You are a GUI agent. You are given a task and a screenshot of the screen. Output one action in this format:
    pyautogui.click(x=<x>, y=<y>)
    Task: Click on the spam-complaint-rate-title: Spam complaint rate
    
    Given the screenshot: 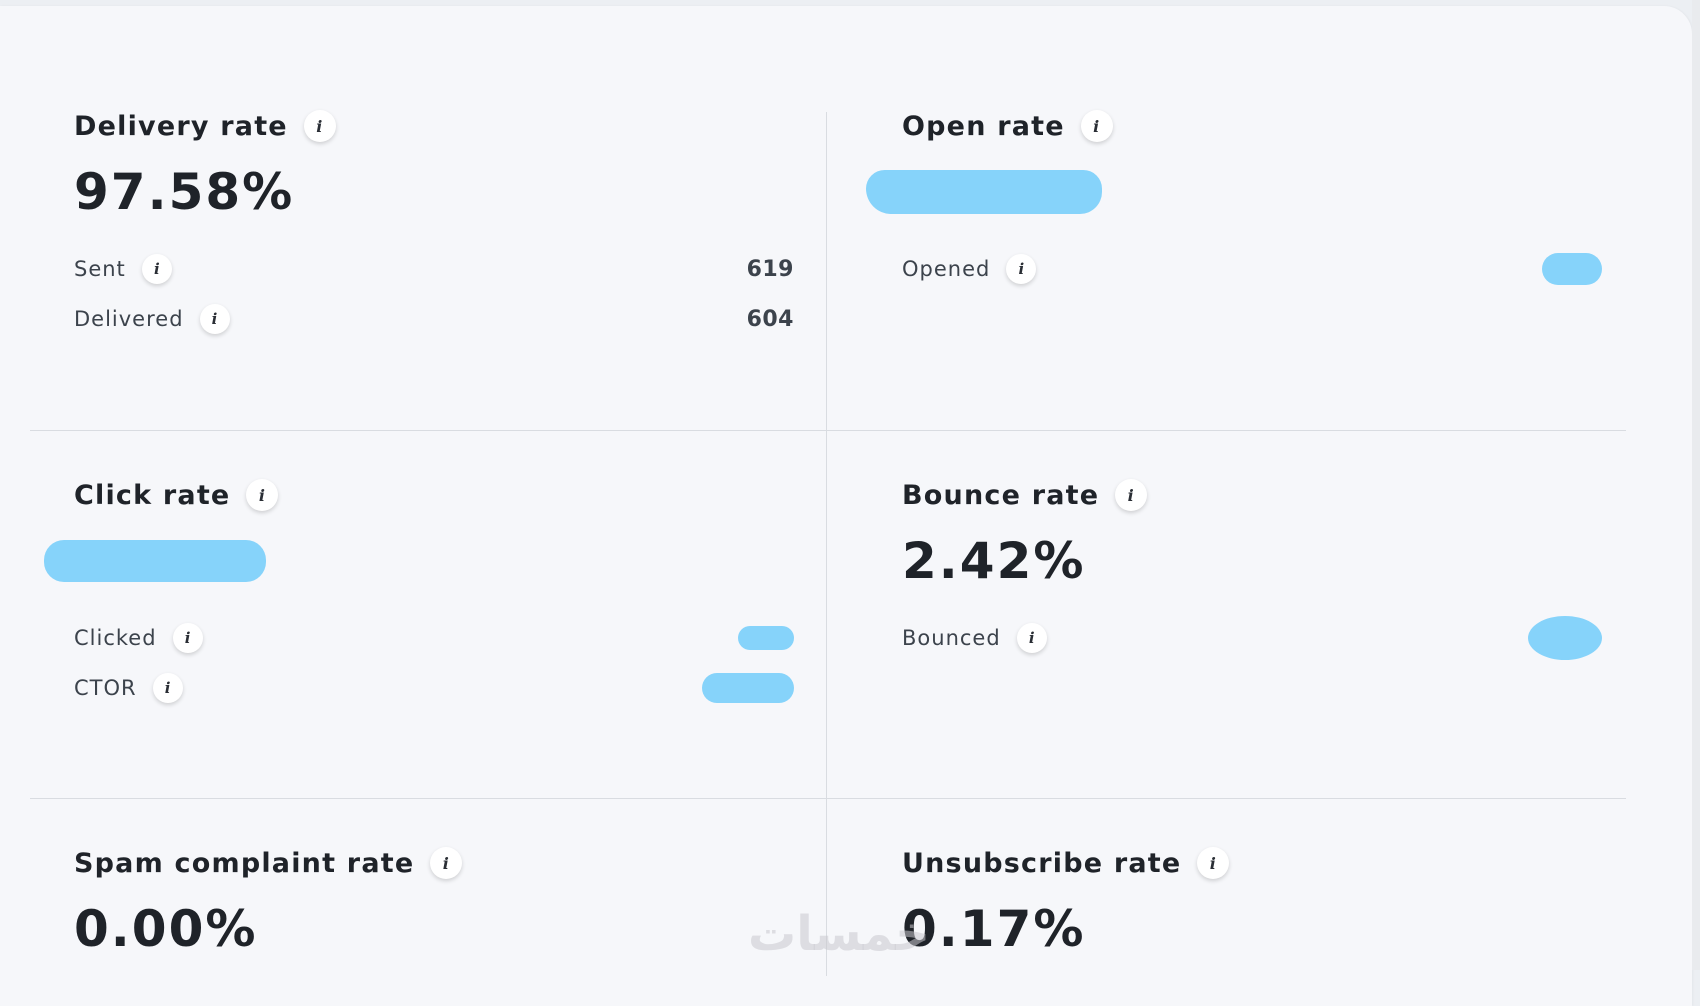 What is the action you would take?
    pyautogui.click(x=244, y=863)
    